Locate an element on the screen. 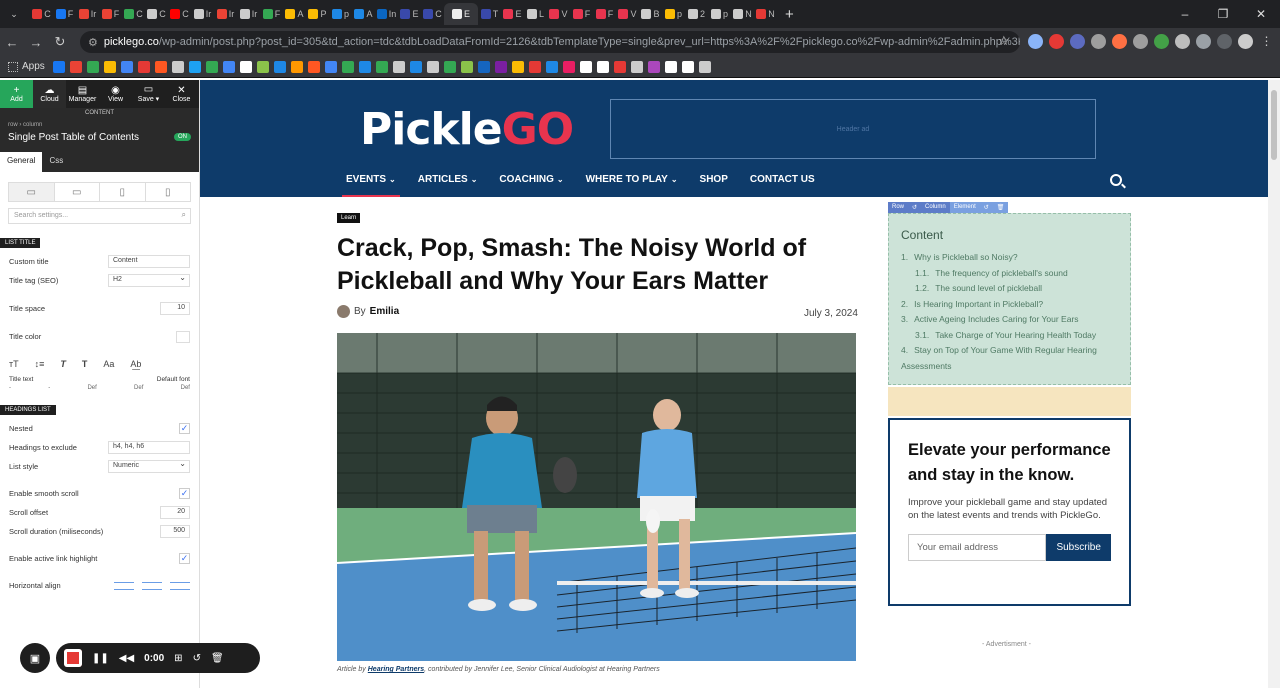  font-size-icon: ᴛT is located at coordinates (14, 364).